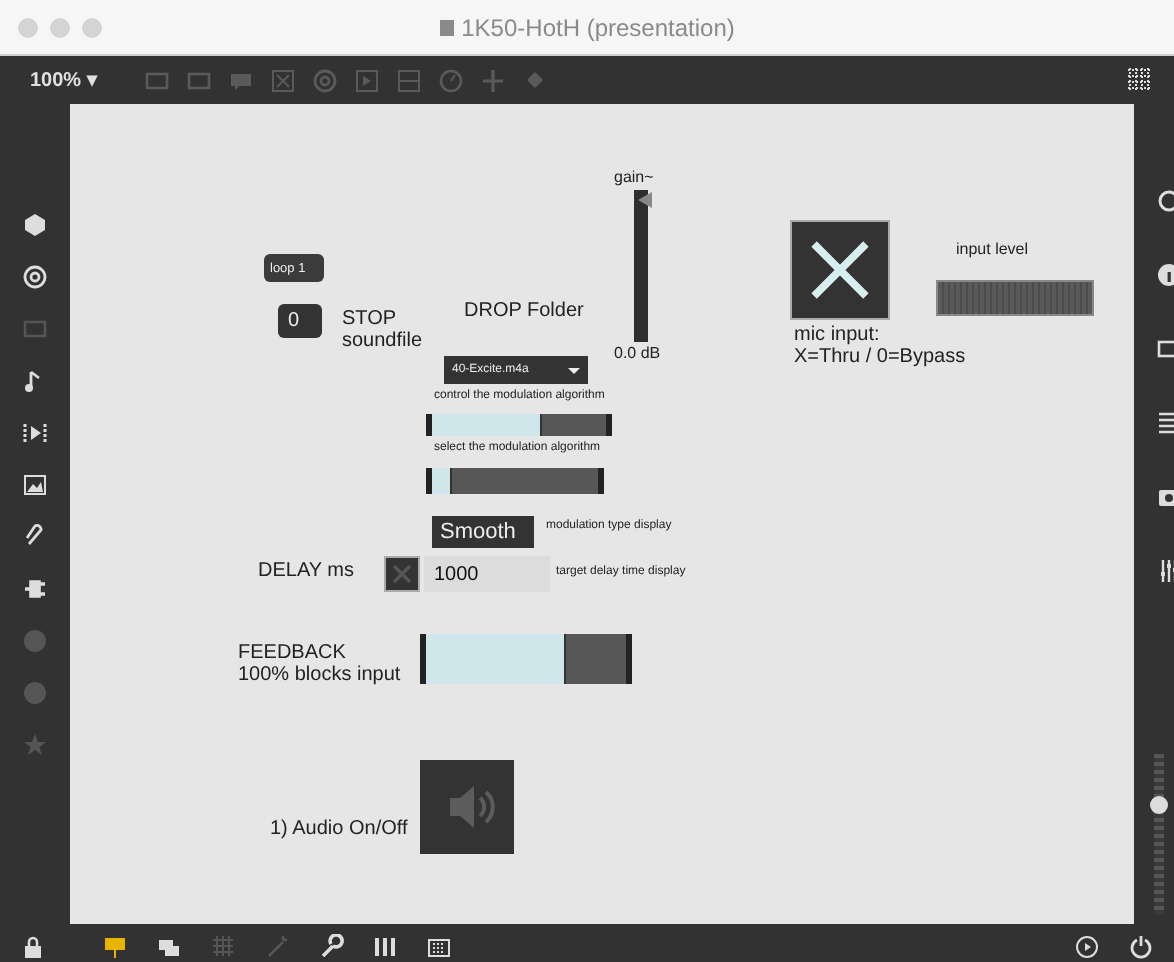 Image resolution: width=1174 pixels, height=962 pixels. What do you see at coordinates (300, 321) in the screenshot?
I see `number-box: 0` at bounding box center [300, 321].